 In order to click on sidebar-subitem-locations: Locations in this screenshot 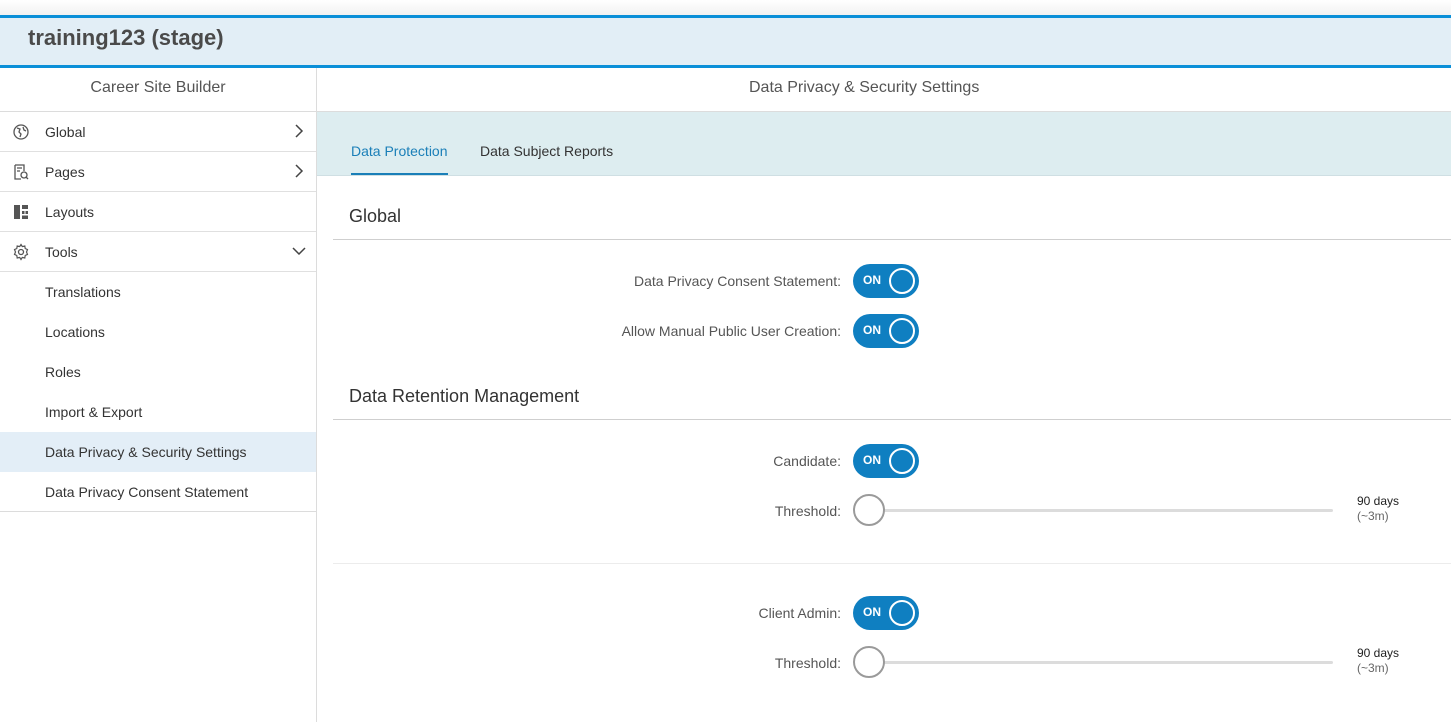, I will do `click(158, 332)`.